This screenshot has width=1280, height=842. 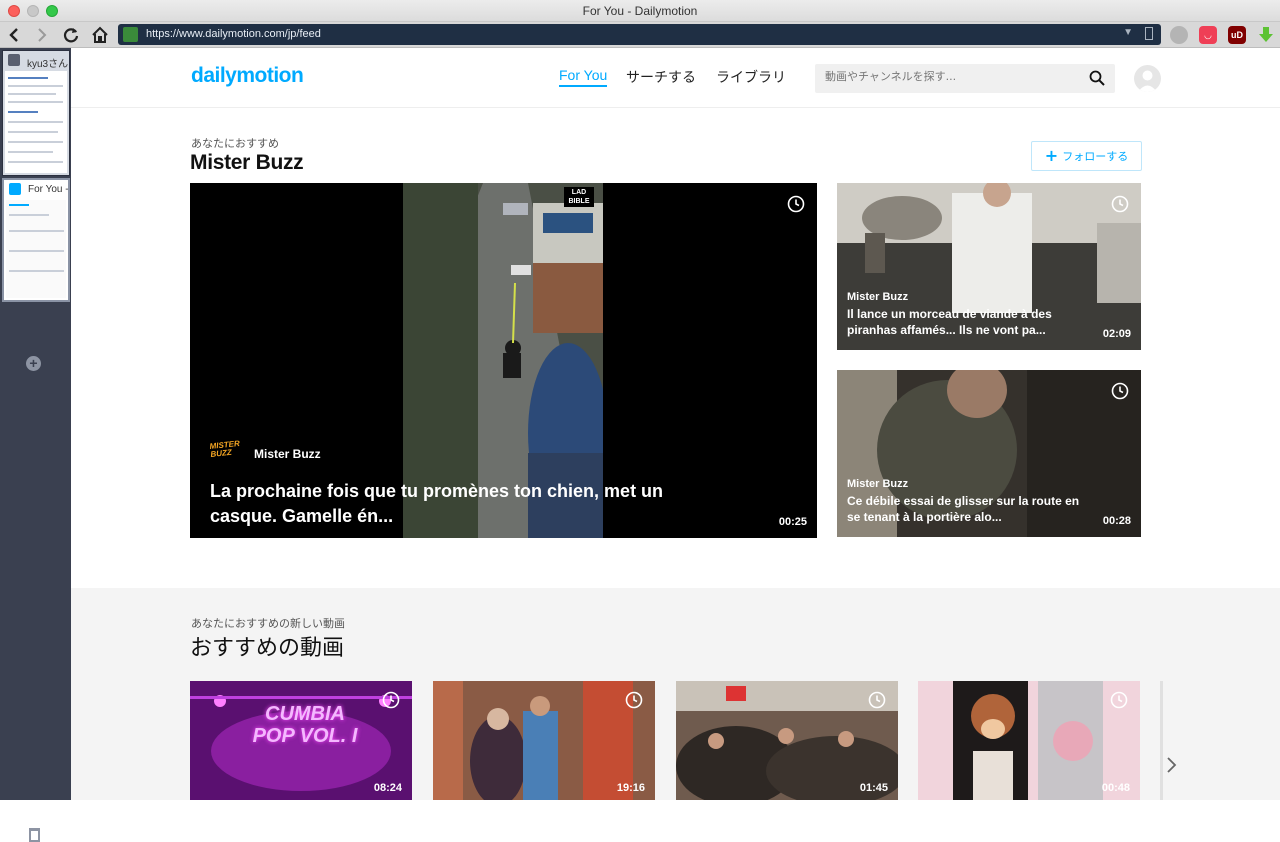 What do you see at coordinates (1208, 35) in the screenshot?
I see `pocket-icon: ◡` at bounding box center [1208, 35].